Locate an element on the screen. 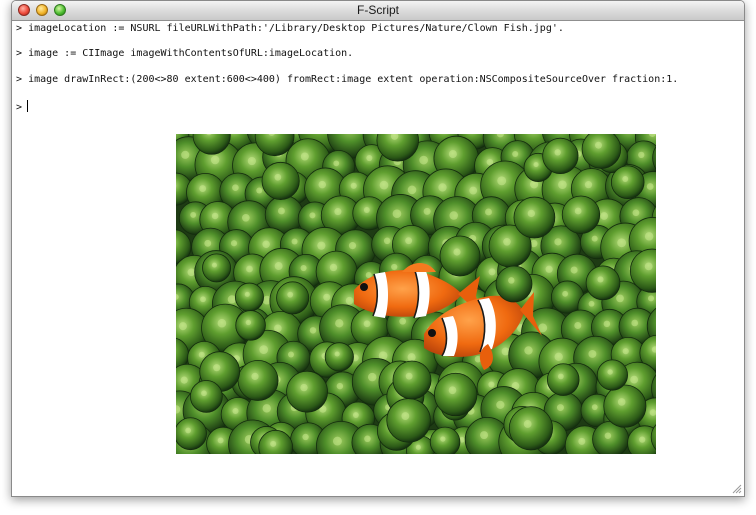  console-input-line: > is located at coordinates (22, 107).